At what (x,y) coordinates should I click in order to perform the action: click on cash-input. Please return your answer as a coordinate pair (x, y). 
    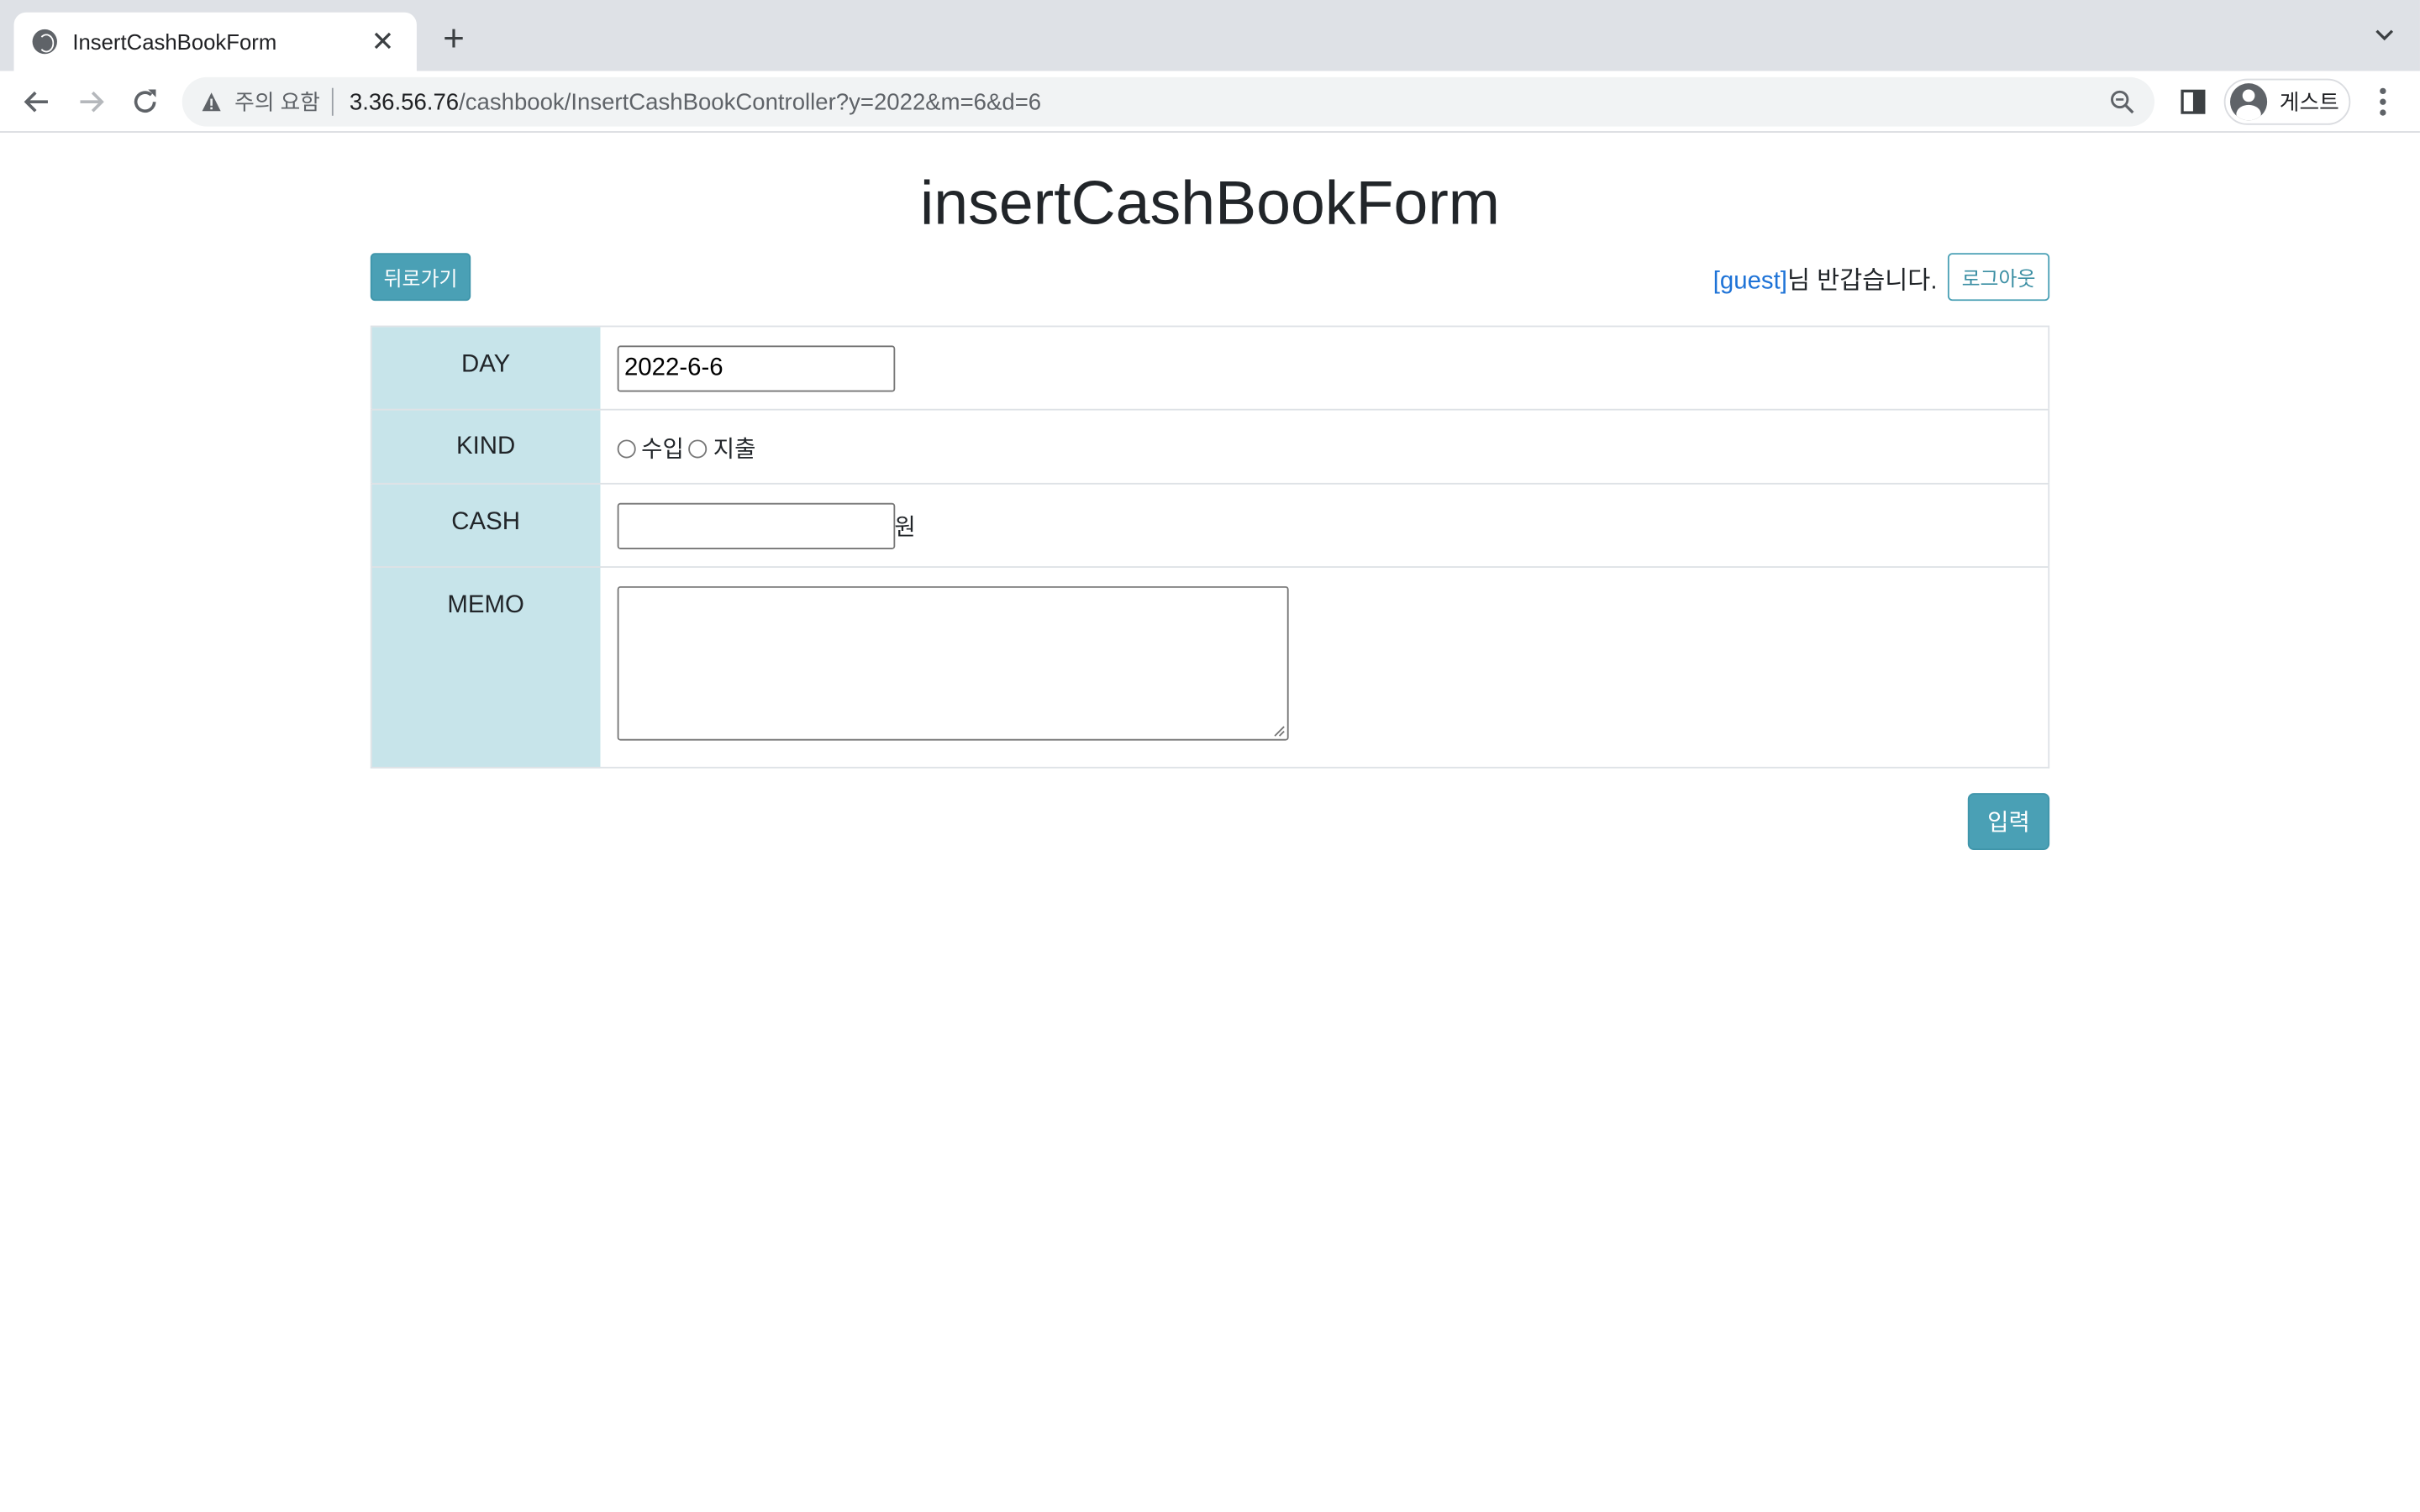
    Looking at the image, I should click on (755, 525).